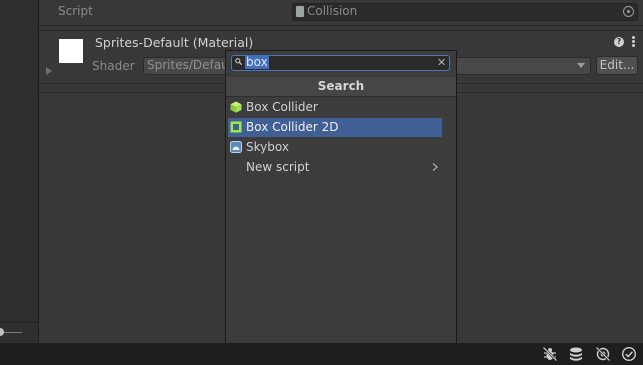 The width and height of the screenshot is (643, 365). I want to click on result-box-collider-2d: Box Collider 2D, so click(335, 127).